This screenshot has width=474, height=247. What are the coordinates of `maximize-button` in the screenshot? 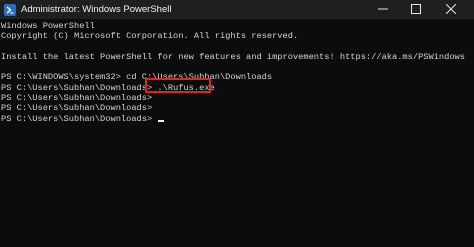 It's located at (416, 9).